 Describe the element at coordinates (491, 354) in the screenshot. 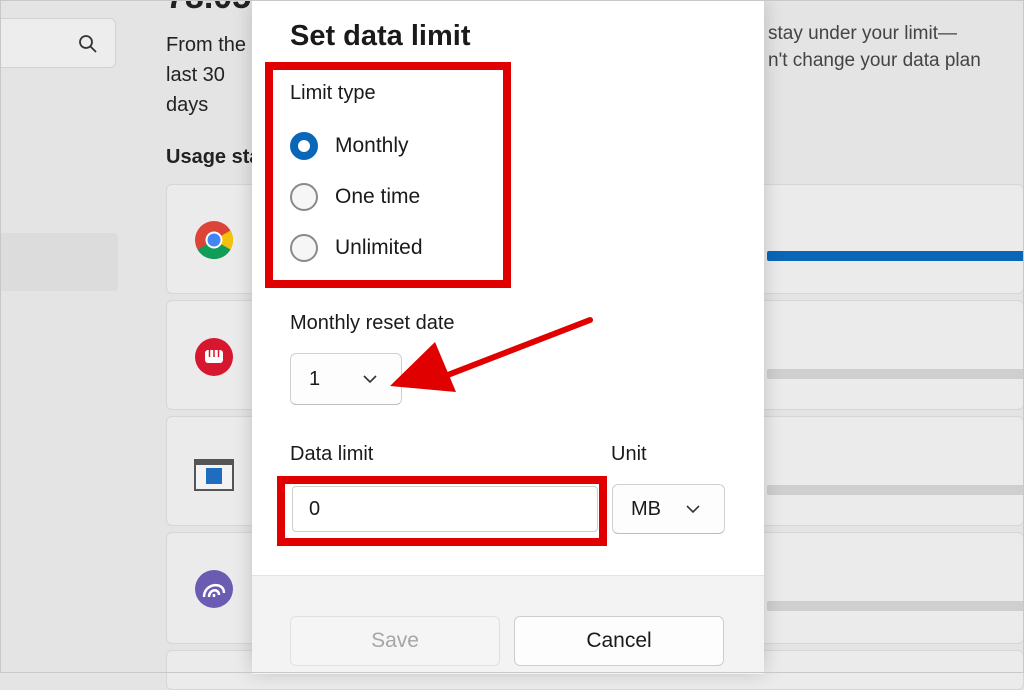

I see `annotation-arrow` at that location.